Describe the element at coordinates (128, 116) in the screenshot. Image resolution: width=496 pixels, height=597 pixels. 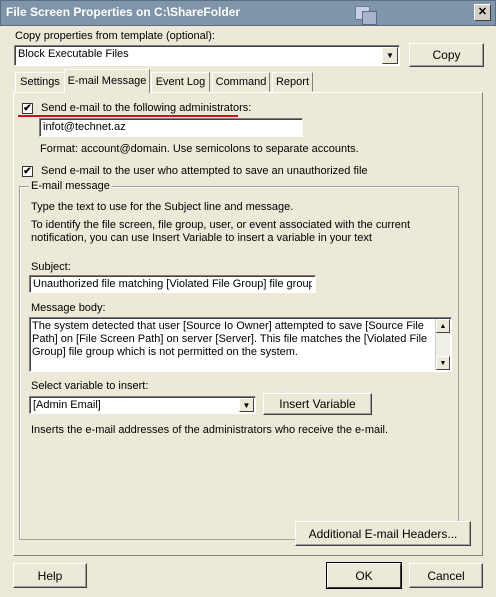
I see `annotation-underline` at that location.